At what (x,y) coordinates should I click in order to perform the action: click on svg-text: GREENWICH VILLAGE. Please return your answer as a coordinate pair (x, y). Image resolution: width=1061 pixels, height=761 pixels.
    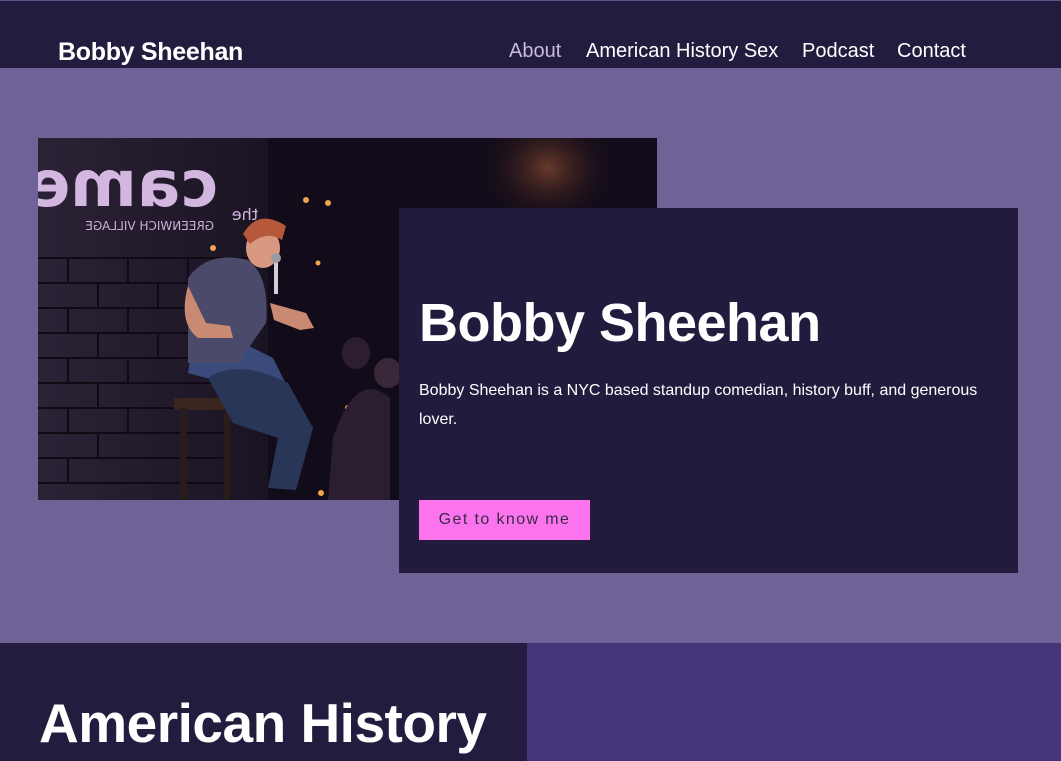
    Looking at the image, I should click on (149, 226).